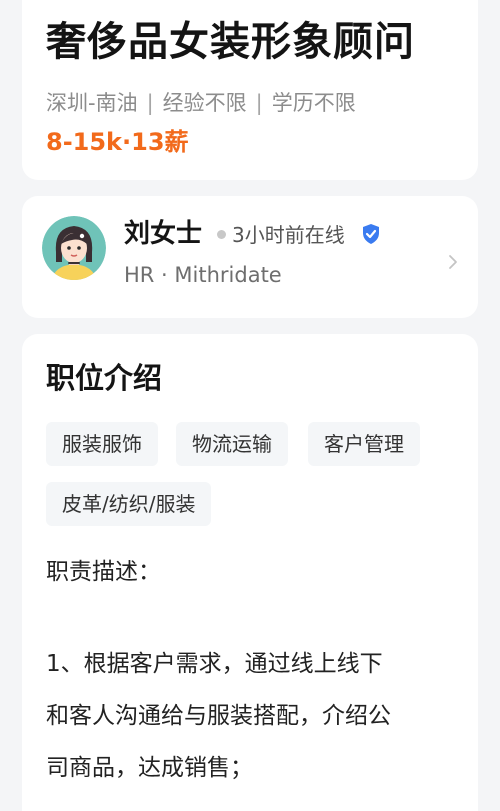 This screenshot has width=500, height=811. What do you see at coordinates (230, 42) in the screenshot?
I see `job-title: 奢侈品女装形象顾问` at bounding box center [230, 42].